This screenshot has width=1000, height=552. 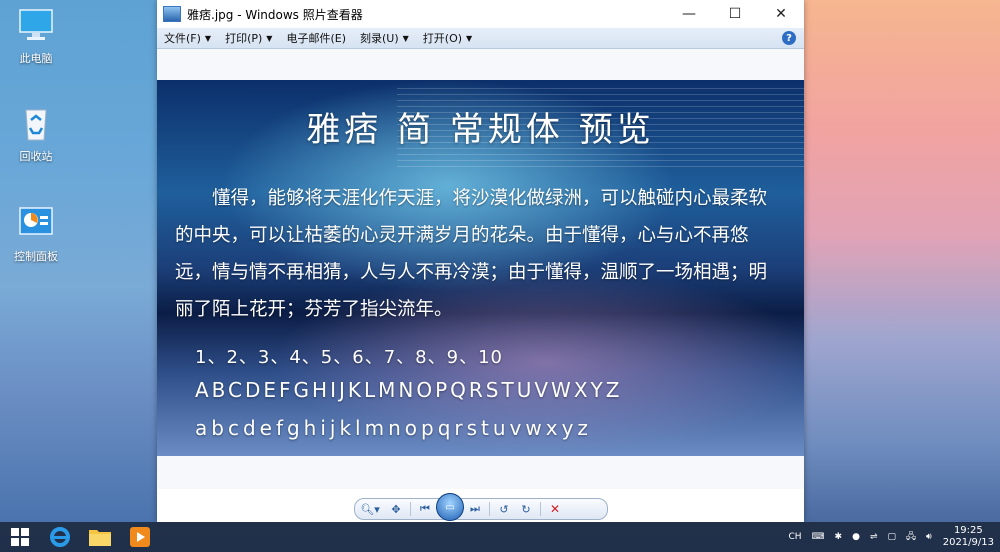 I want to click on usb-icon: ⇌, so click(x=874, y=537).